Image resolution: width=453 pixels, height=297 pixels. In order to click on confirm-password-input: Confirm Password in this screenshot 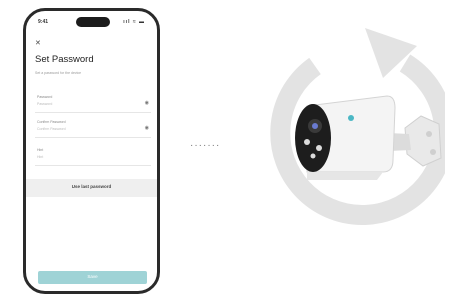, I will do `click(51, 129)`.